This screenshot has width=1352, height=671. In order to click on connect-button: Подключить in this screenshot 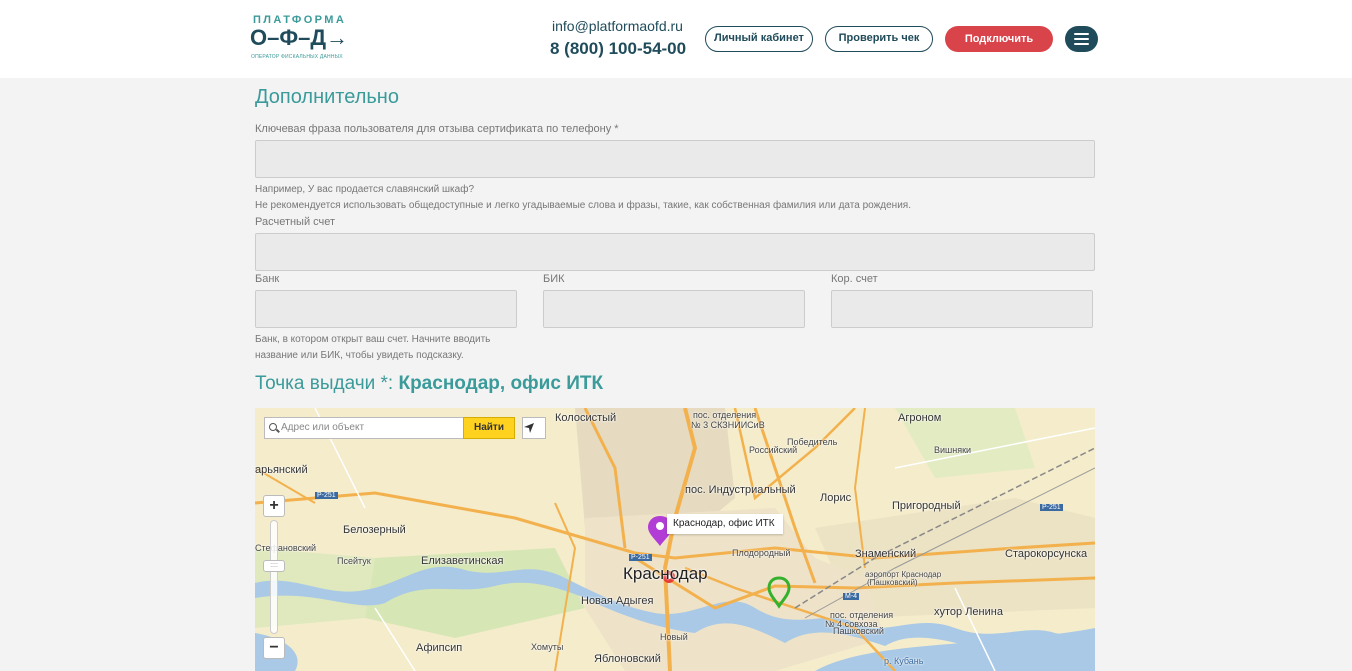, I will do `click(999, 39)`.